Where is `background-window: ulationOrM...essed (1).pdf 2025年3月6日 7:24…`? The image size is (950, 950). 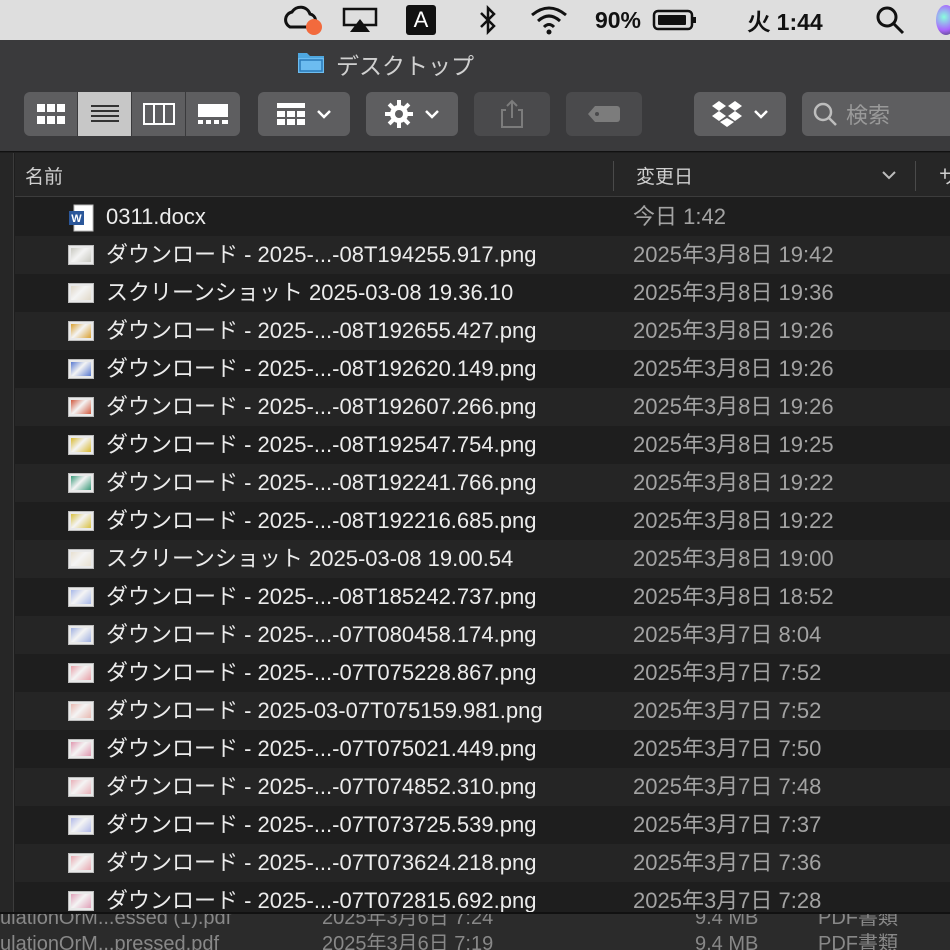
background-window: ulationOrM...essed (1).pdf 2025年3月6日 7:24… is located at coordinates (475, 931).